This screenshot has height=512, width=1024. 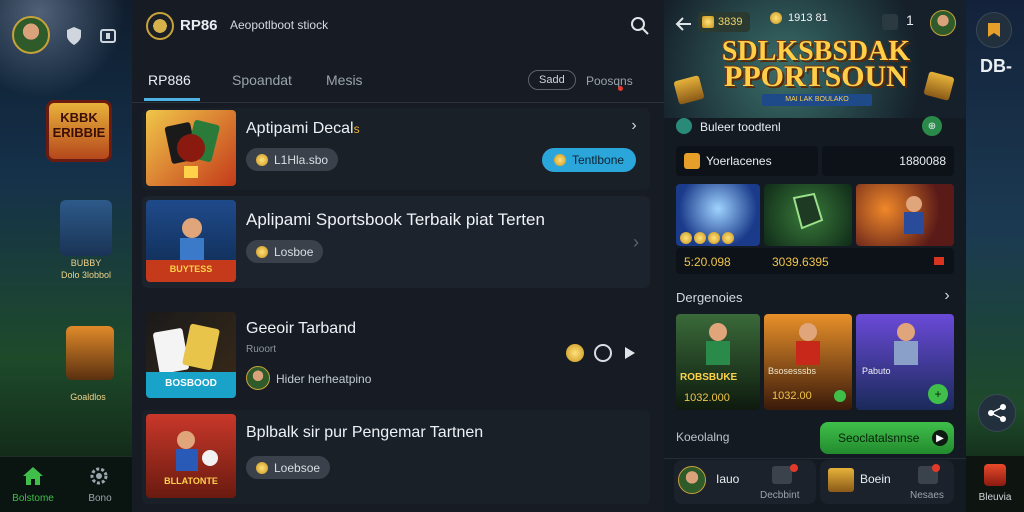 What do you see at coordinates (74, 36) in the screenshot?
I see `shield-icon` at bounding box center [74, 36].